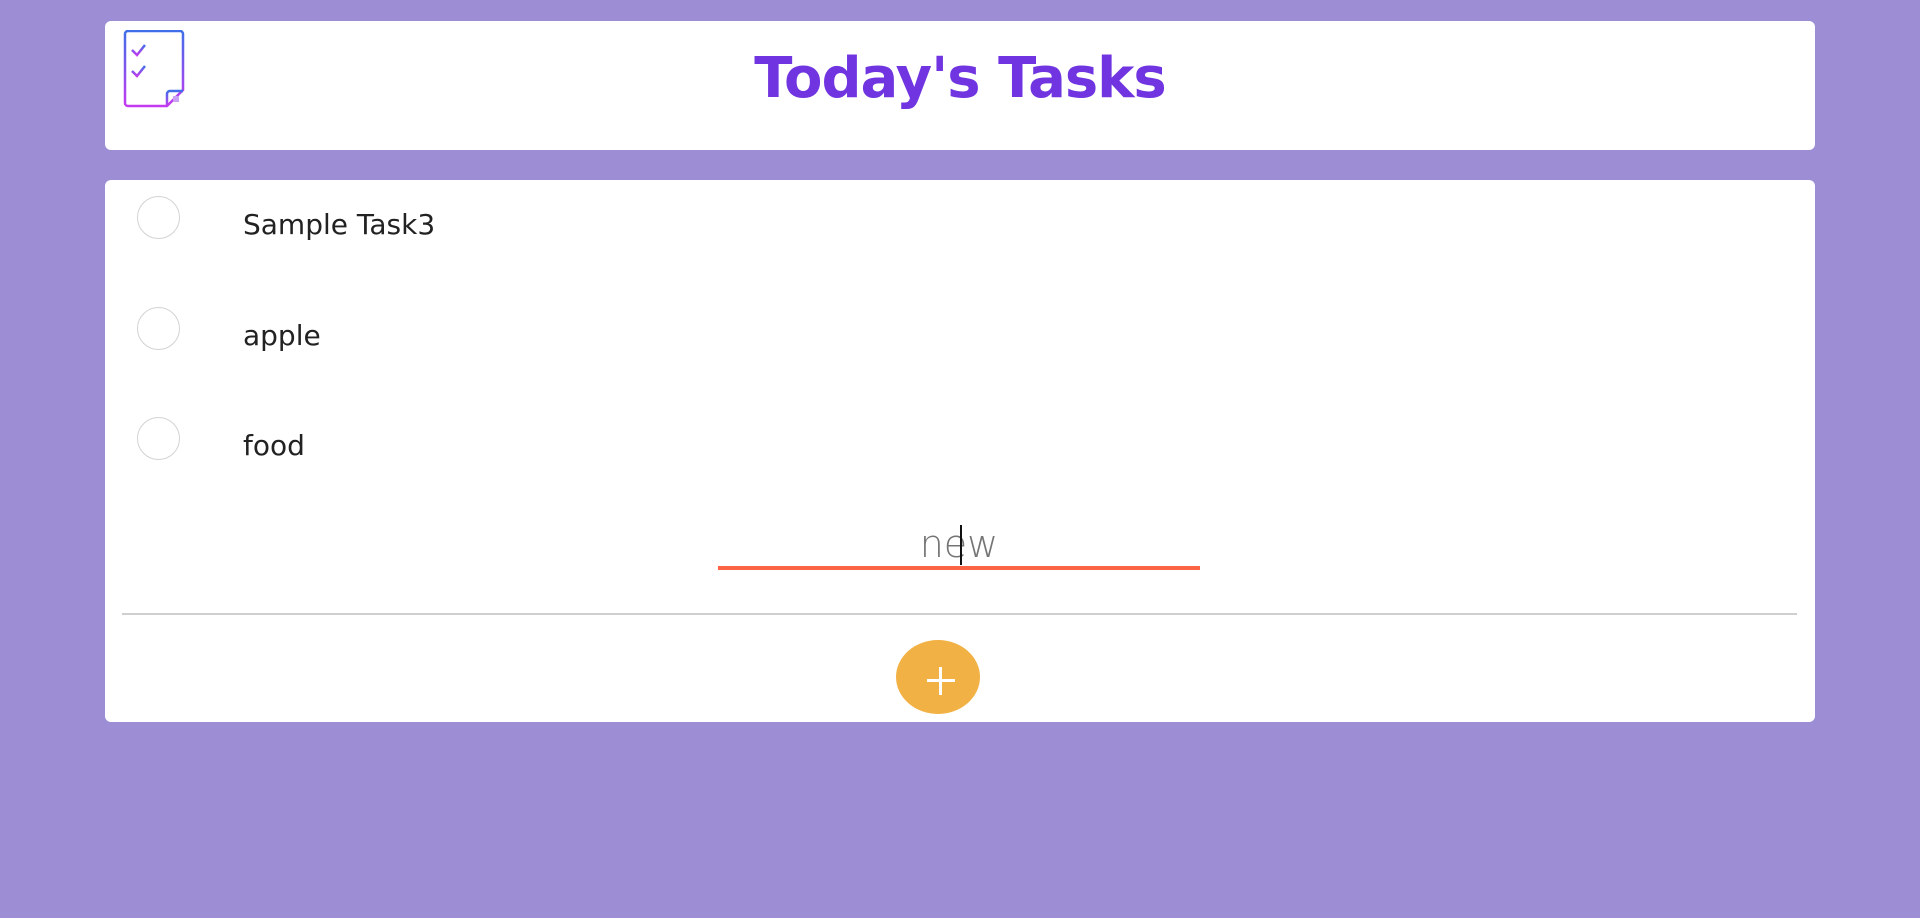  What do you see at coordinates (959, 614) in the screenshot?
I see `divider` at bounding box center [959, 614].